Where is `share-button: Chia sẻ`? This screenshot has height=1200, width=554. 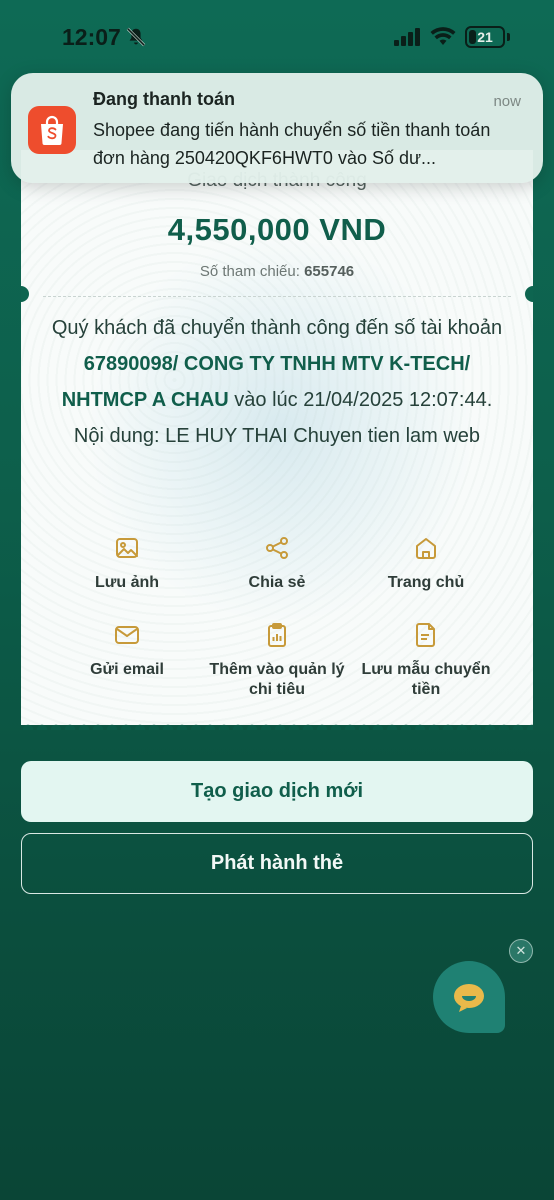 share-button: Chia sẻ is located at coordinates (277, 564).